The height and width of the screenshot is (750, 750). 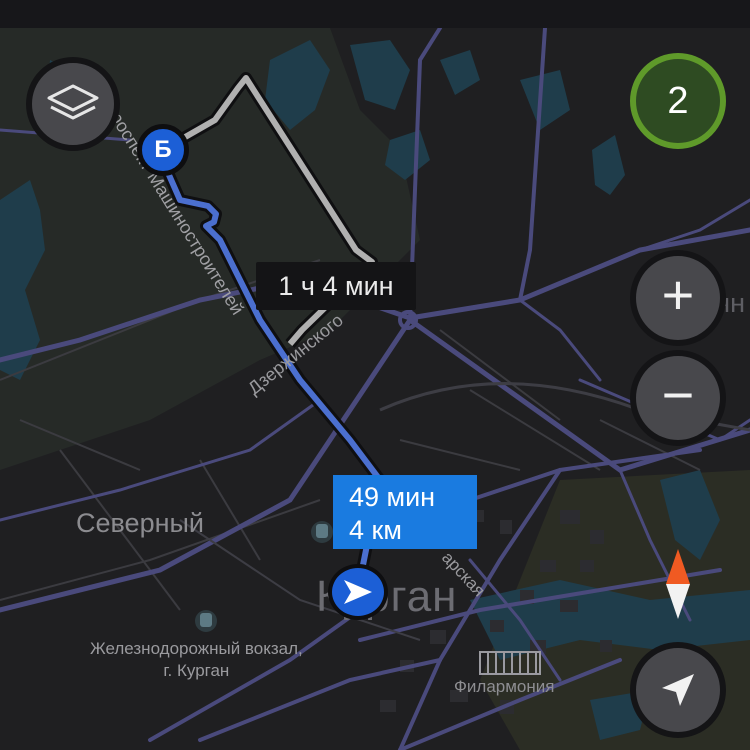 I want to click on compass-button, so click(x=678, y=584).